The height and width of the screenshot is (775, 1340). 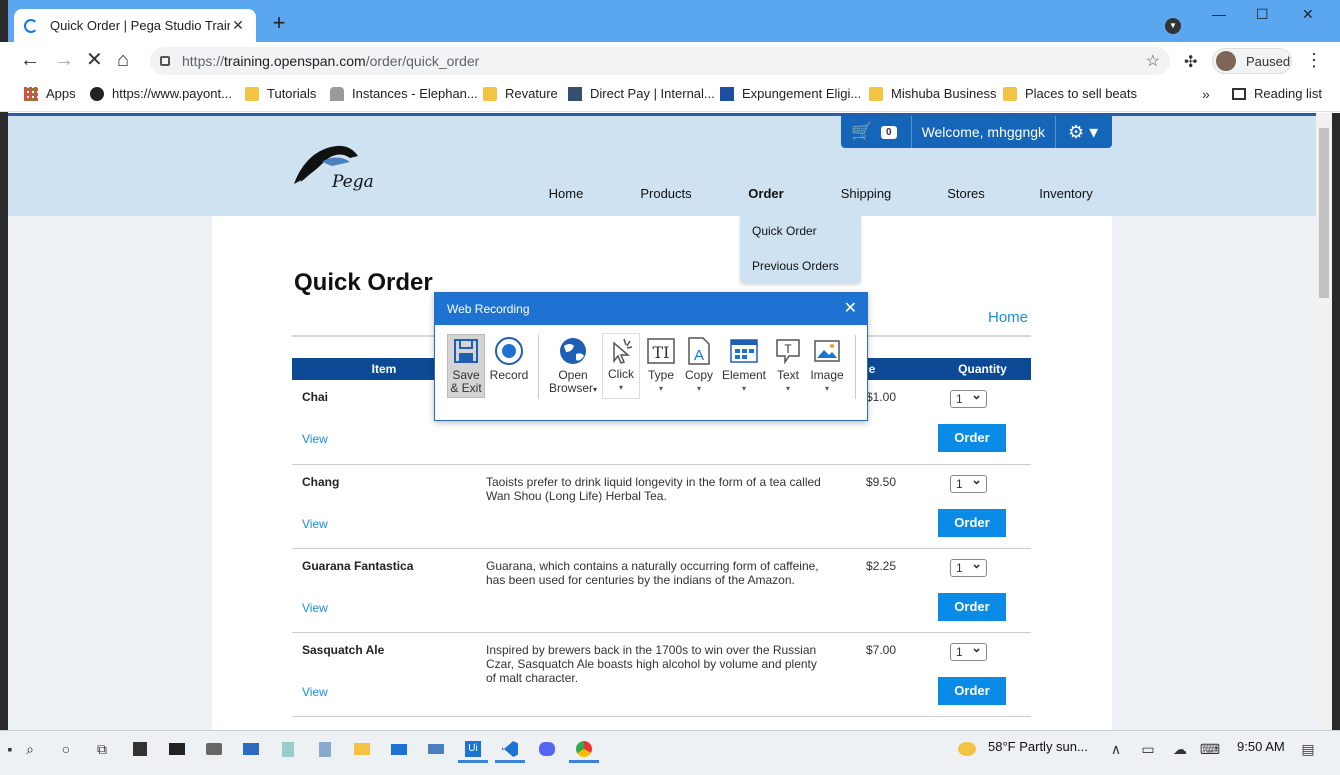 I want to click on bookmark-tutorials: Tutorials, so click(x=280, y=93).